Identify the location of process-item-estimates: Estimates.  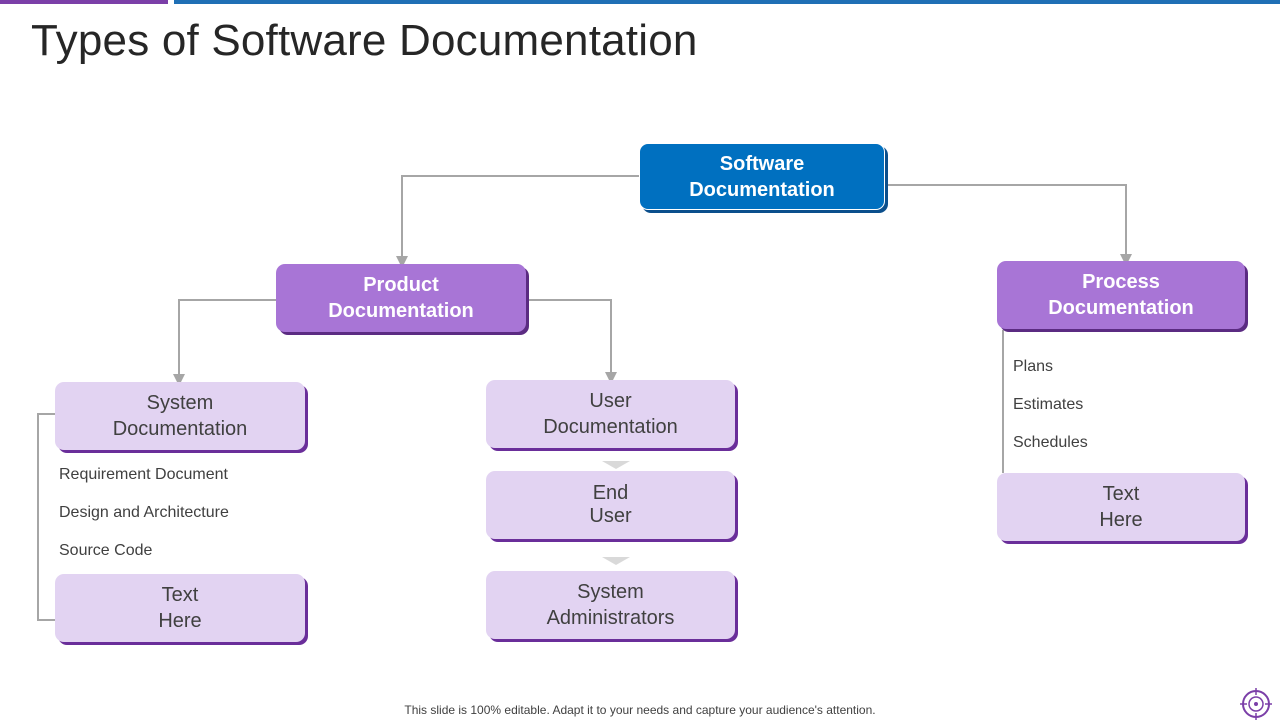
(1048, 404).